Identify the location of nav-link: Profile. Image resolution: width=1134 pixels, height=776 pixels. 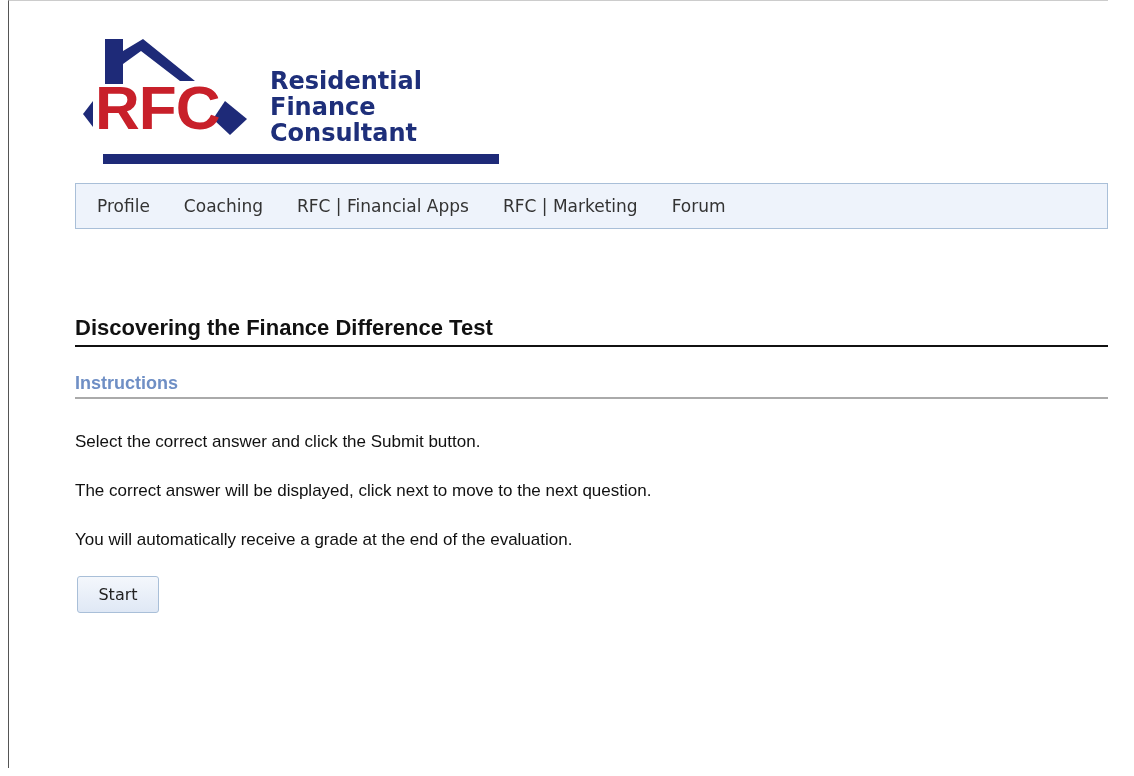
(123, 206).